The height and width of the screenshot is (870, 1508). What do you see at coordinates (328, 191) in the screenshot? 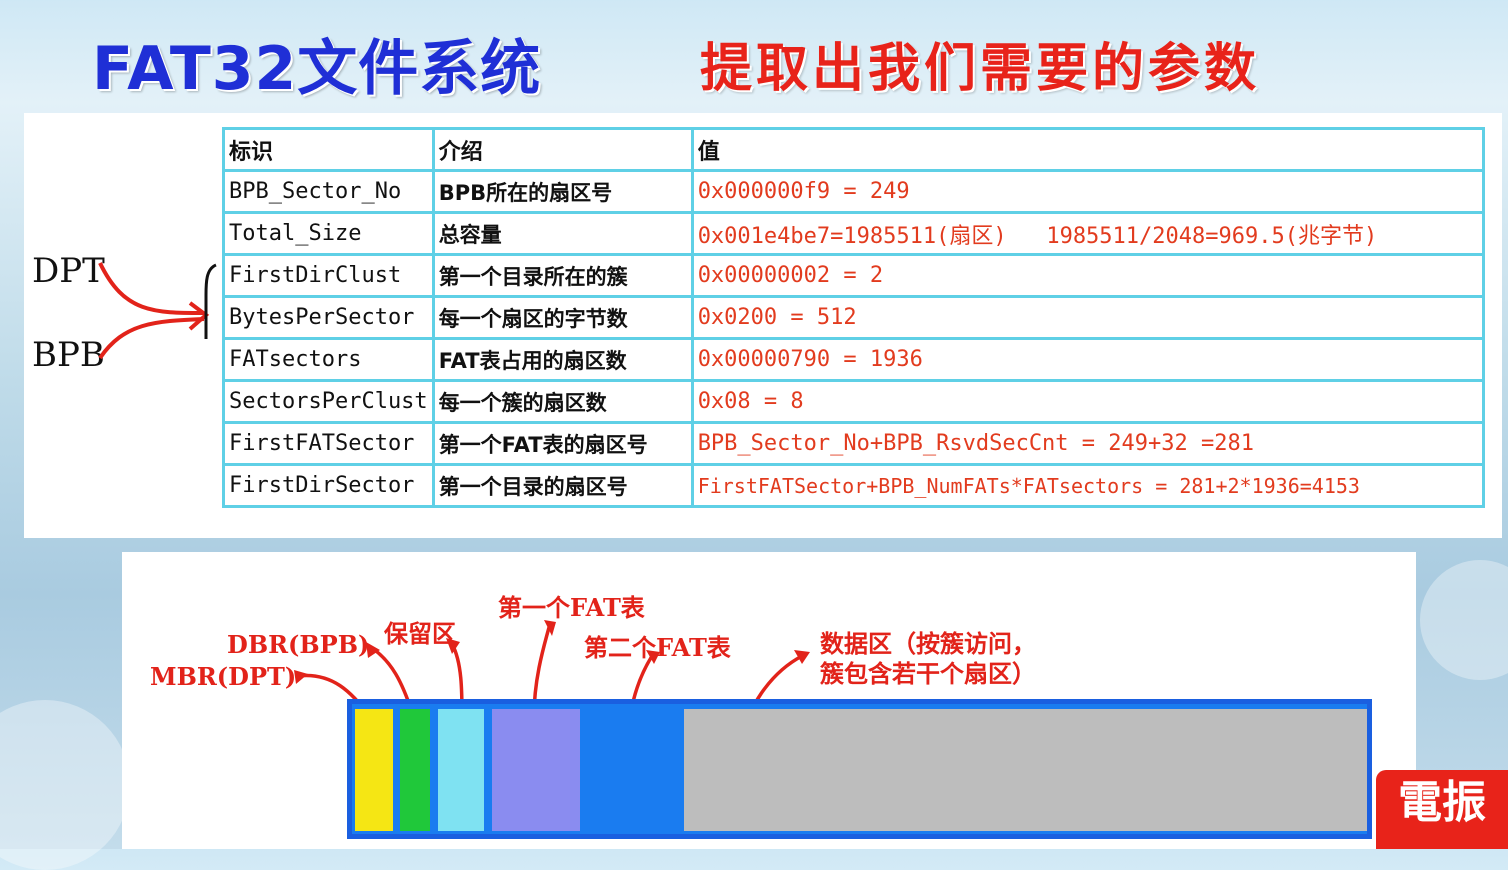
I see `cell-identifier: BPB_Sector_No` at bounding box center [328, 191].